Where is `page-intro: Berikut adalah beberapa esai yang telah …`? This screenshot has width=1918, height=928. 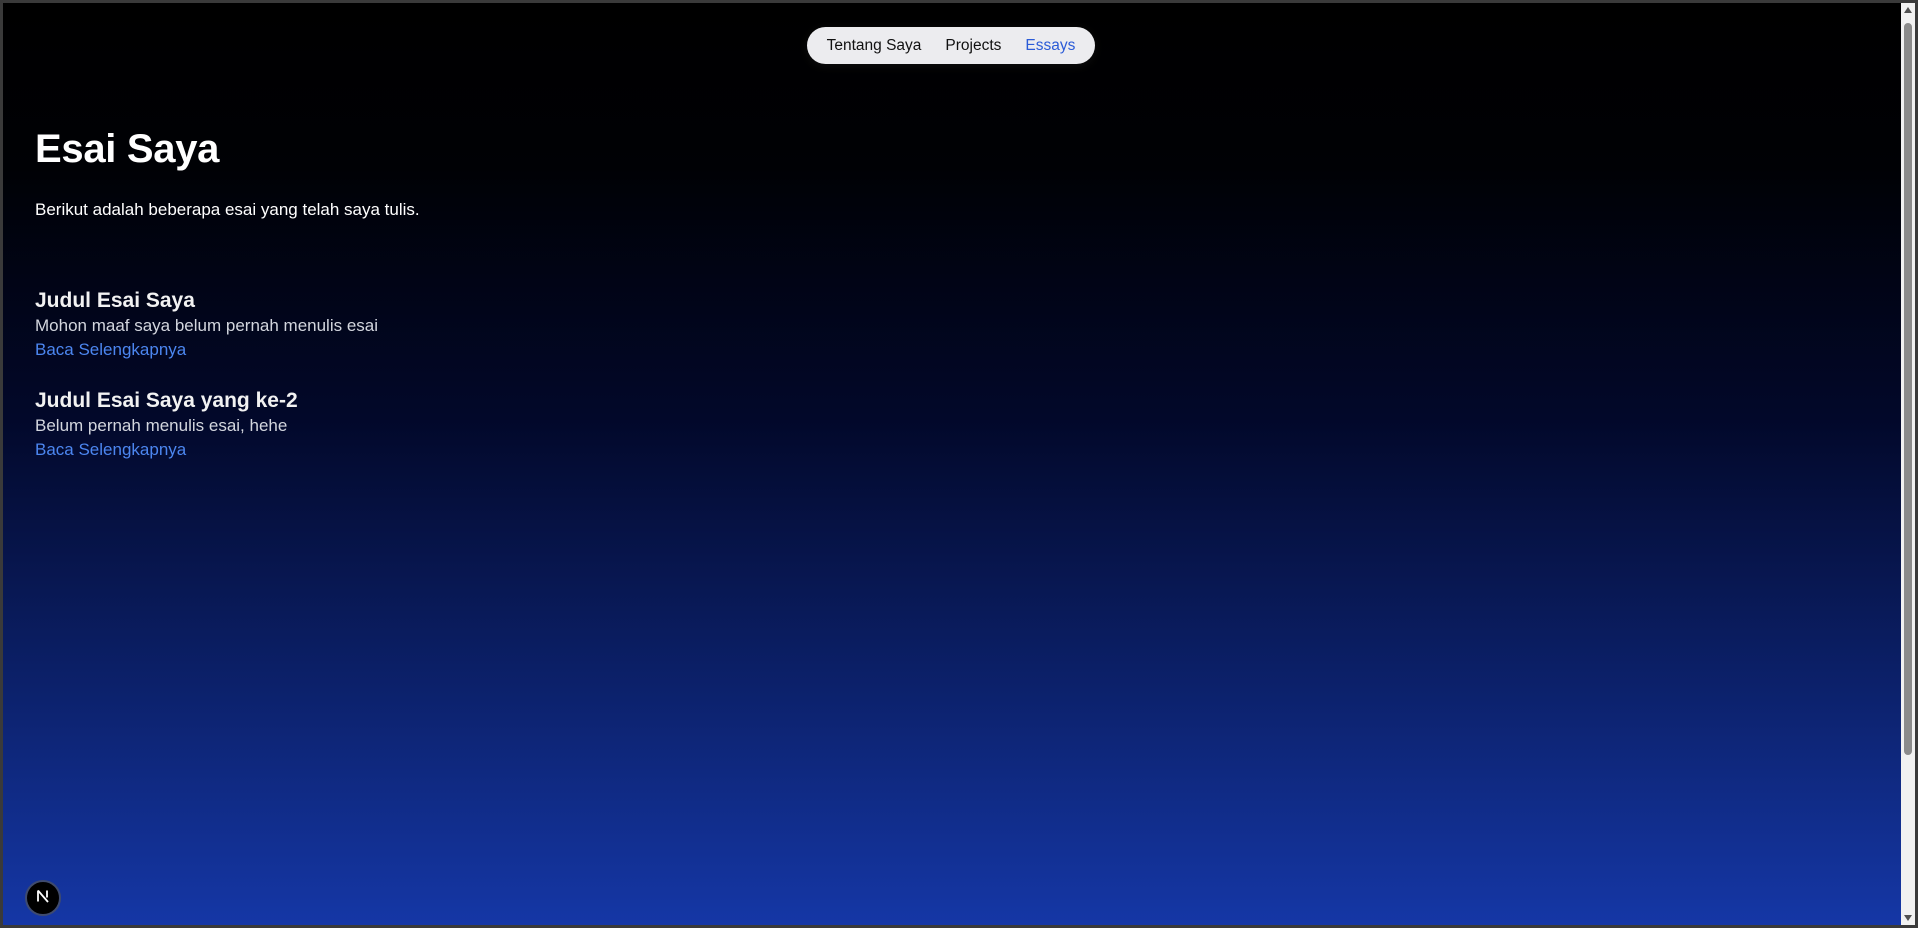 page-intro: Berikut adalah beberapa esai yang telah … is located at coordinates (227, 209).